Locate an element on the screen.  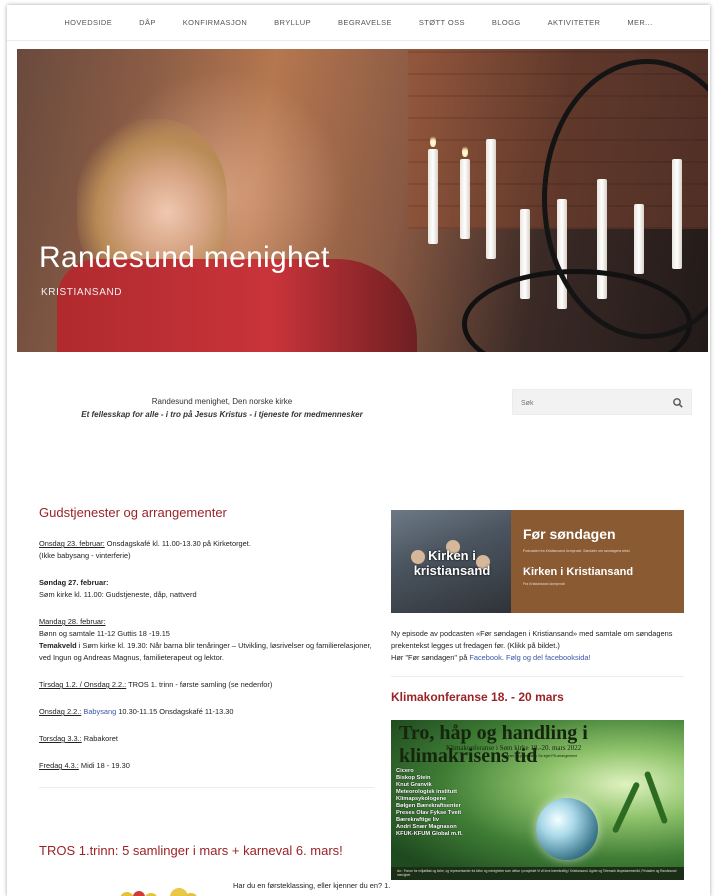
event-text: 10.30-11.15 Onsdagskafé 11-13.30 is located at coordinates (175, 711).